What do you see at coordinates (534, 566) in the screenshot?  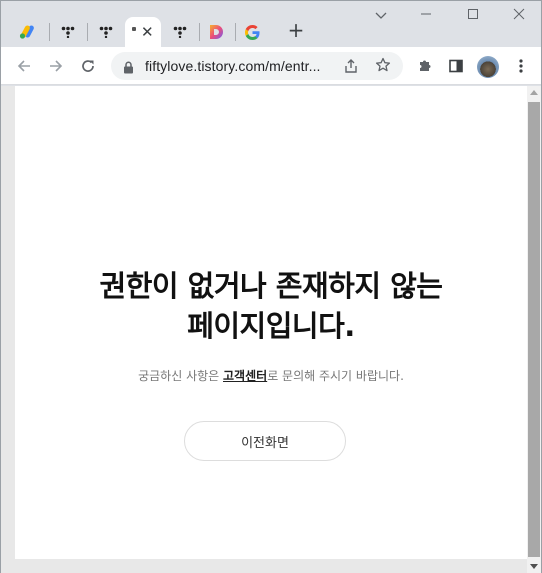 I see `scroll-down-icon` at bounding box center [534, 566].